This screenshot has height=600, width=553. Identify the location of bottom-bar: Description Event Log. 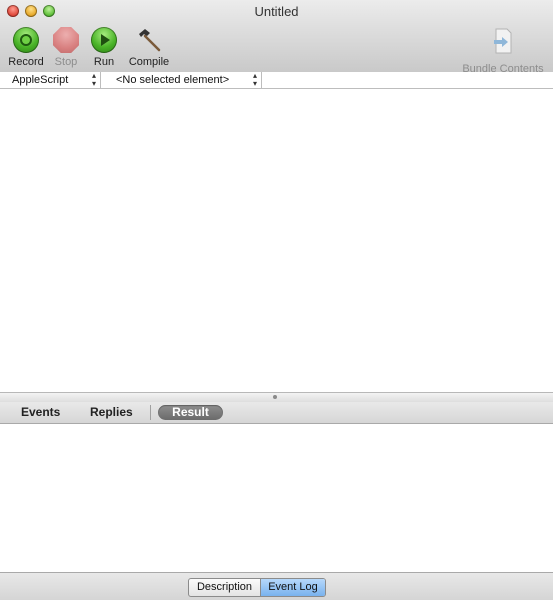
(276, 586).